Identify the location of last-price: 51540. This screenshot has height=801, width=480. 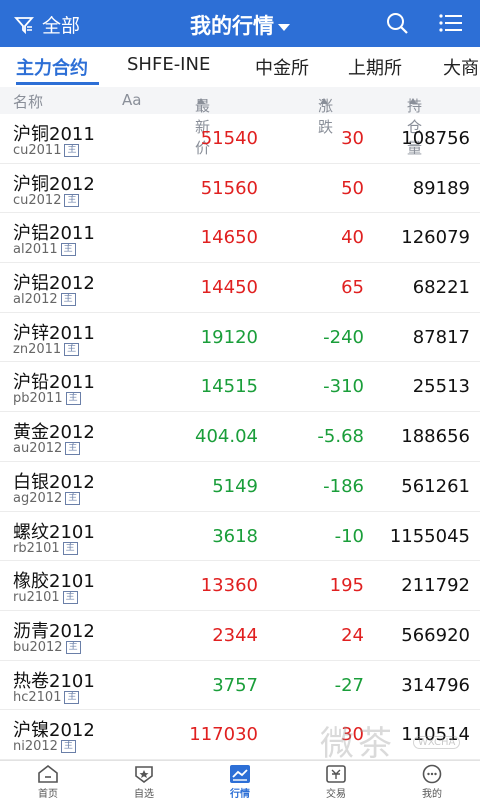
(229, 138).